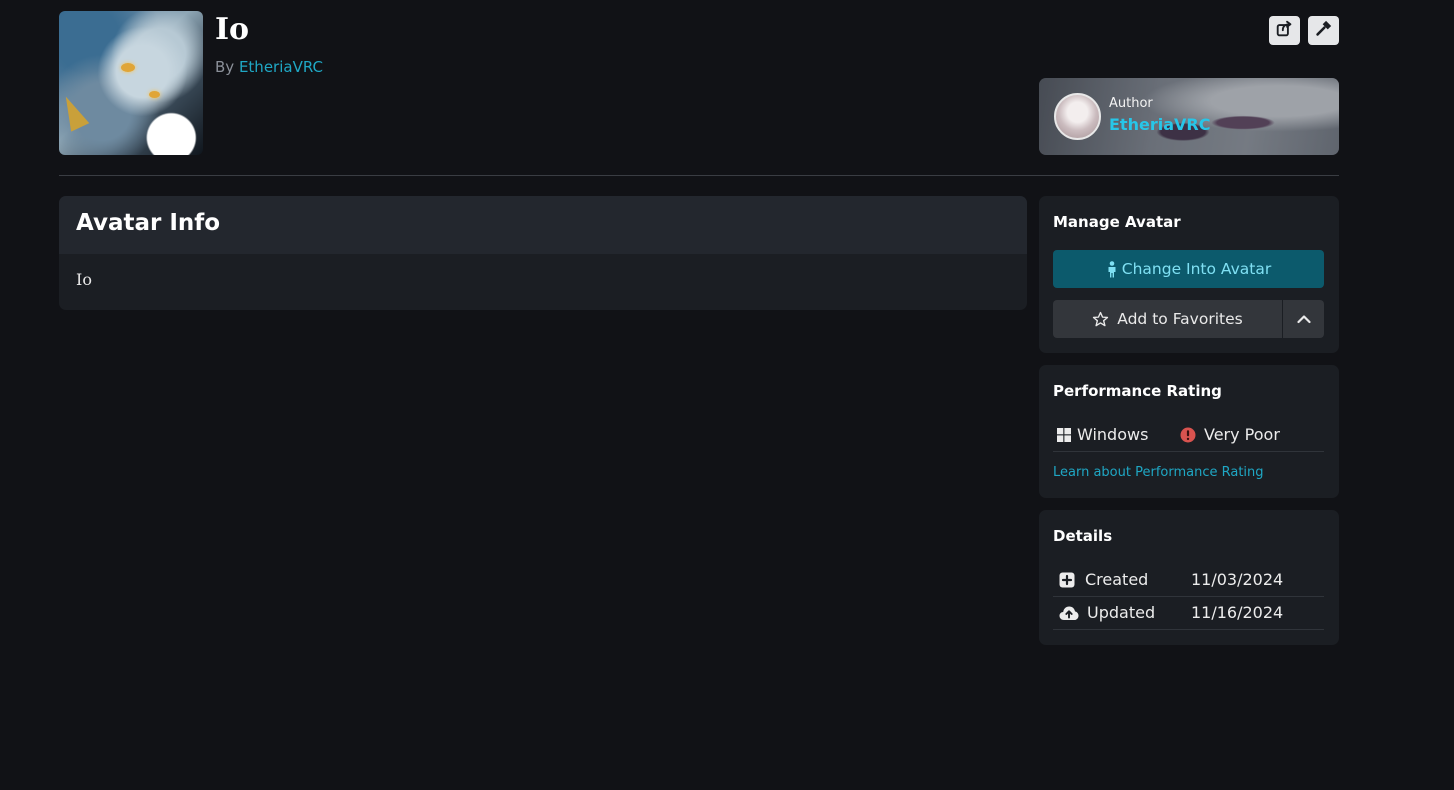 This screenshot has width=1454, height=790. What do you see at coordinates (1113, 434) in the screenshot?
I see `platform-label: Windows` at bounding box center [1113, 434].